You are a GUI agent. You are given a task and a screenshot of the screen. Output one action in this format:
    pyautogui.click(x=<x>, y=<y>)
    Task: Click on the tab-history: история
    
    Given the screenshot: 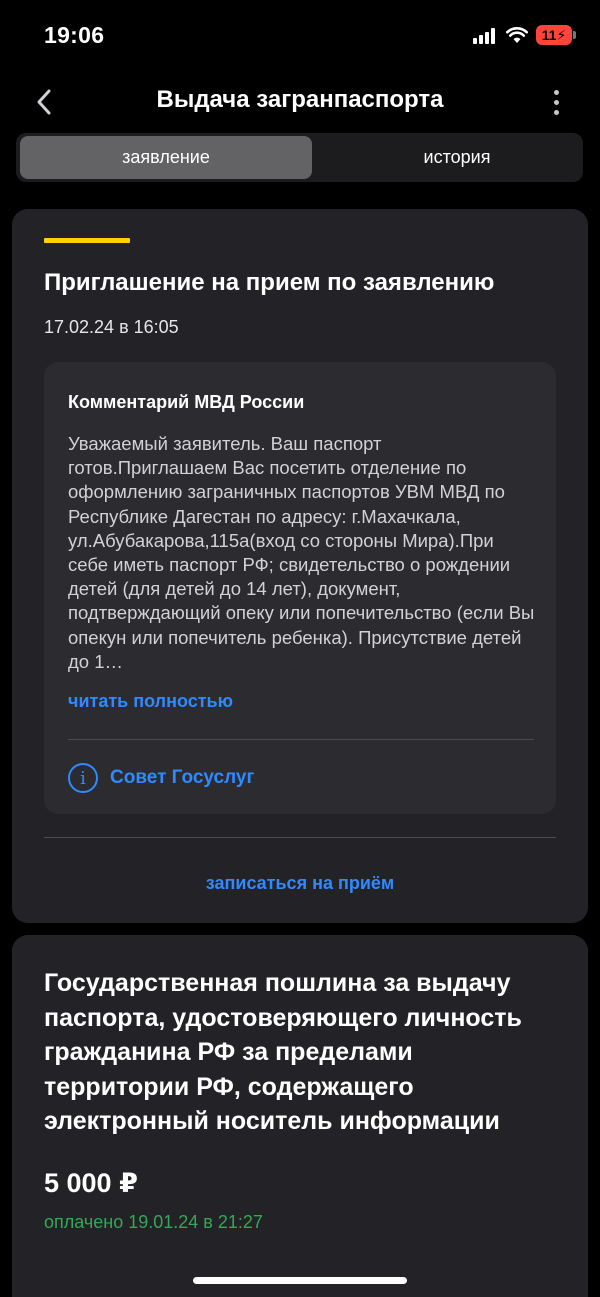 What is the action you would take?
    pyautogui.click(x=457, y=157)
    